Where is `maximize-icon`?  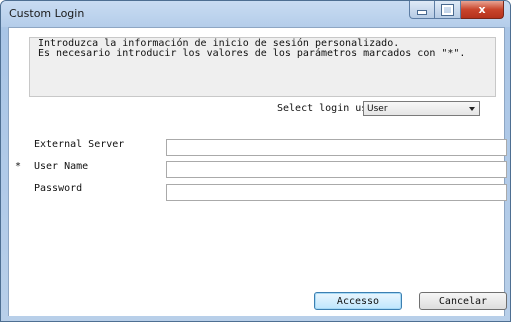 maximize-icon is located at coordinates (447, 9).